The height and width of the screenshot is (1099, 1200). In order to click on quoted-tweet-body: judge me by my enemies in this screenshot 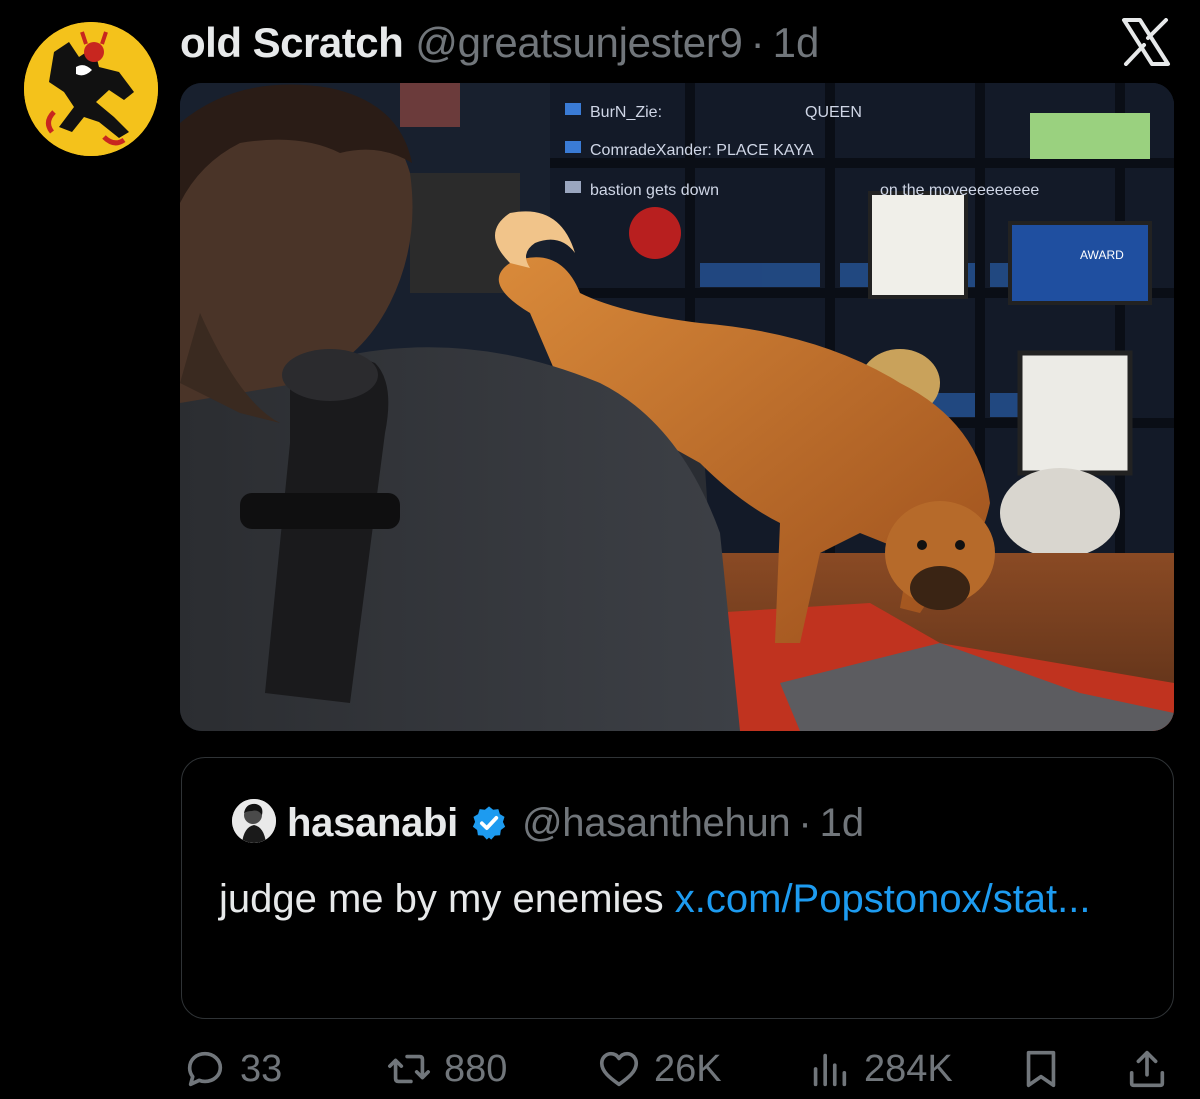, I will do `click(447, 899)`.